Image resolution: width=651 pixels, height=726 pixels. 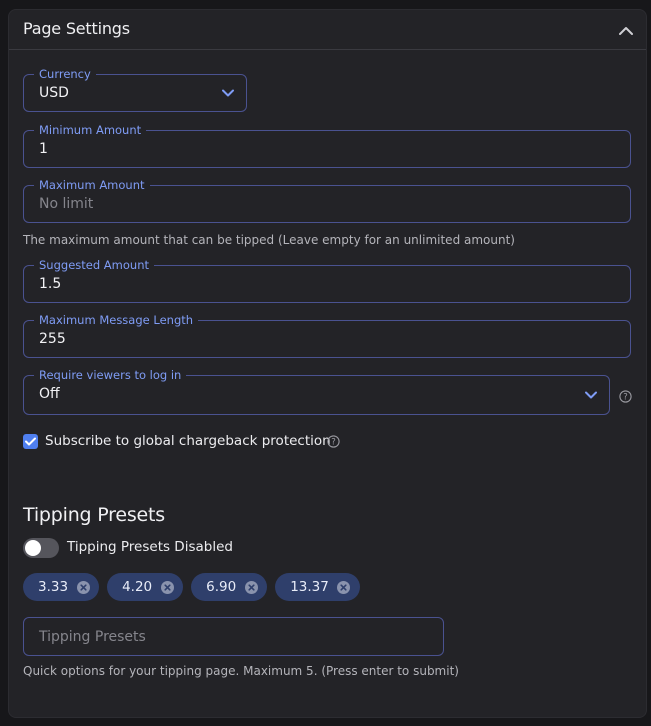 I want to click on currency-select: Currency USD, so click(x=135, y=89).